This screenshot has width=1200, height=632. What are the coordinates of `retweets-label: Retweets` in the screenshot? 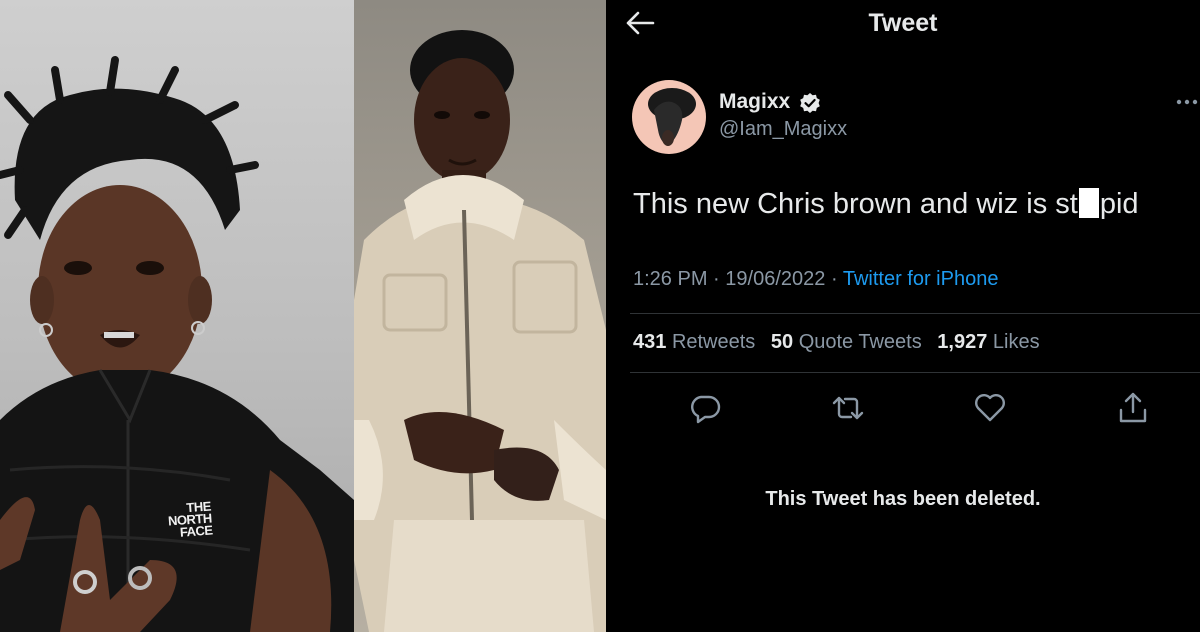 It's located at (713, 342).